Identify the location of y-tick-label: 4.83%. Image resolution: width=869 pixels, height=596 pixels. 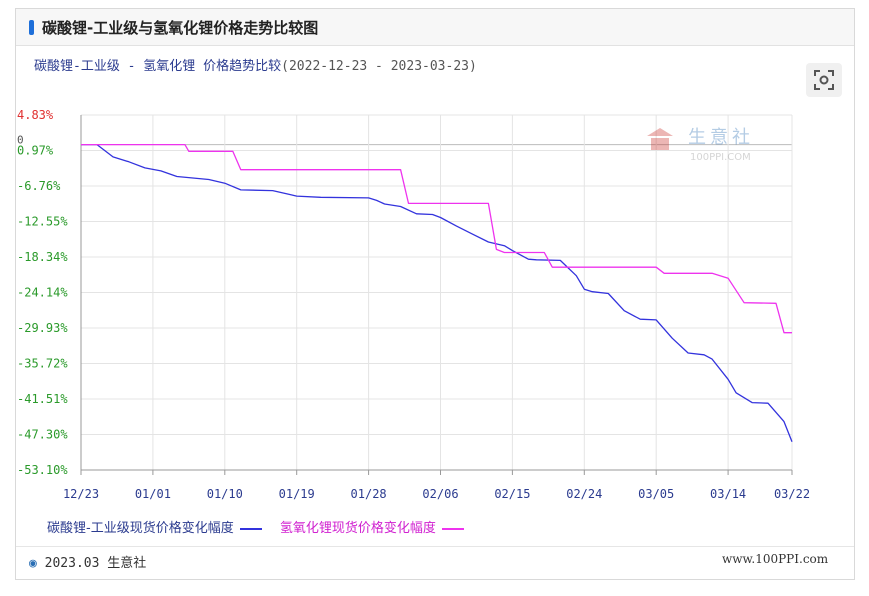
(35, 115).